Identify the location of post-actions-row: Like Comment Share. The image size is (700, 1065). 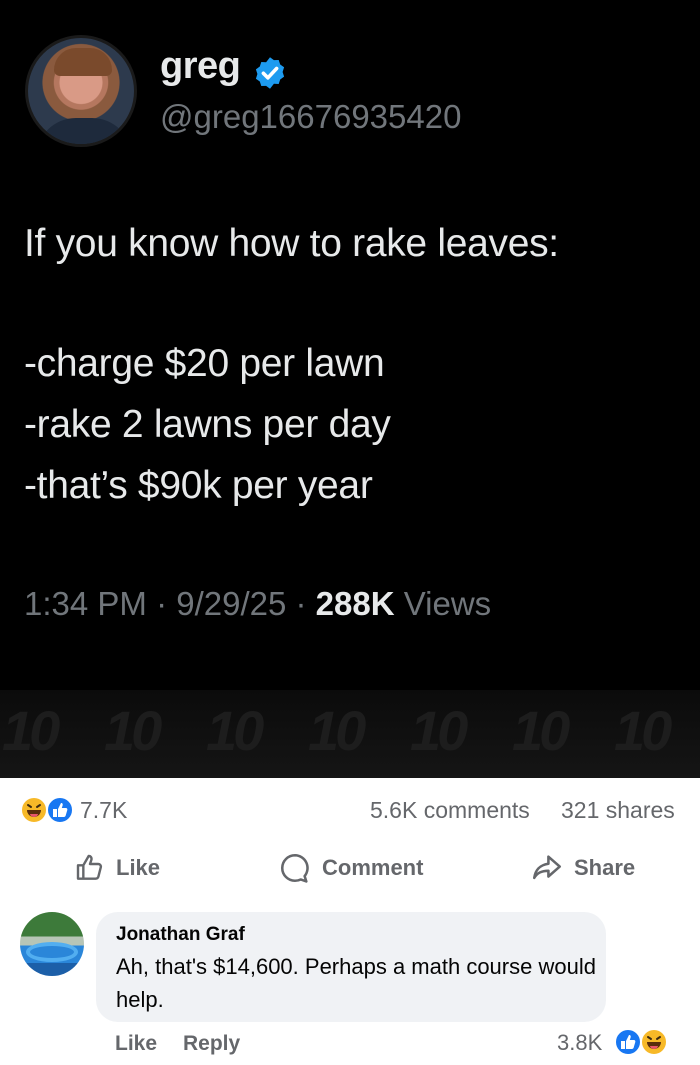
(350, 868).